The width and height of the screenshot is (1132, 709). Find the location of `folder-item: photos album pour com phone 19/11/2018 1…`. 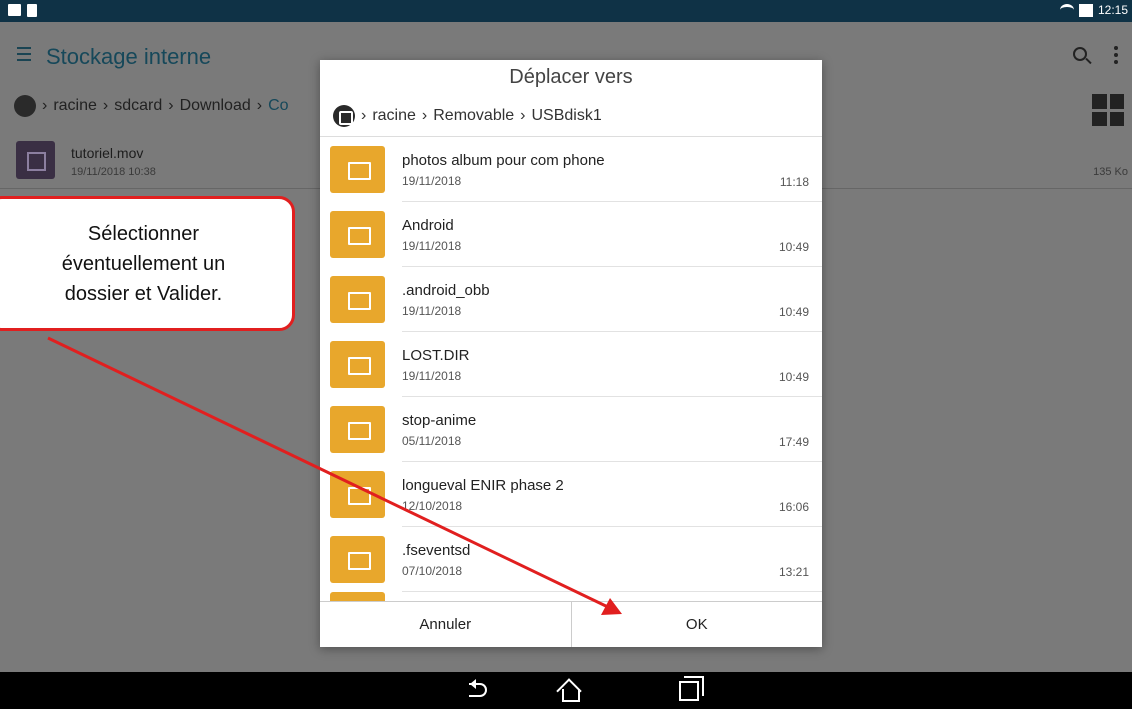

folder-item: photos album pour com phone 19/11/2018 1… is located at coordinates (571, 169).